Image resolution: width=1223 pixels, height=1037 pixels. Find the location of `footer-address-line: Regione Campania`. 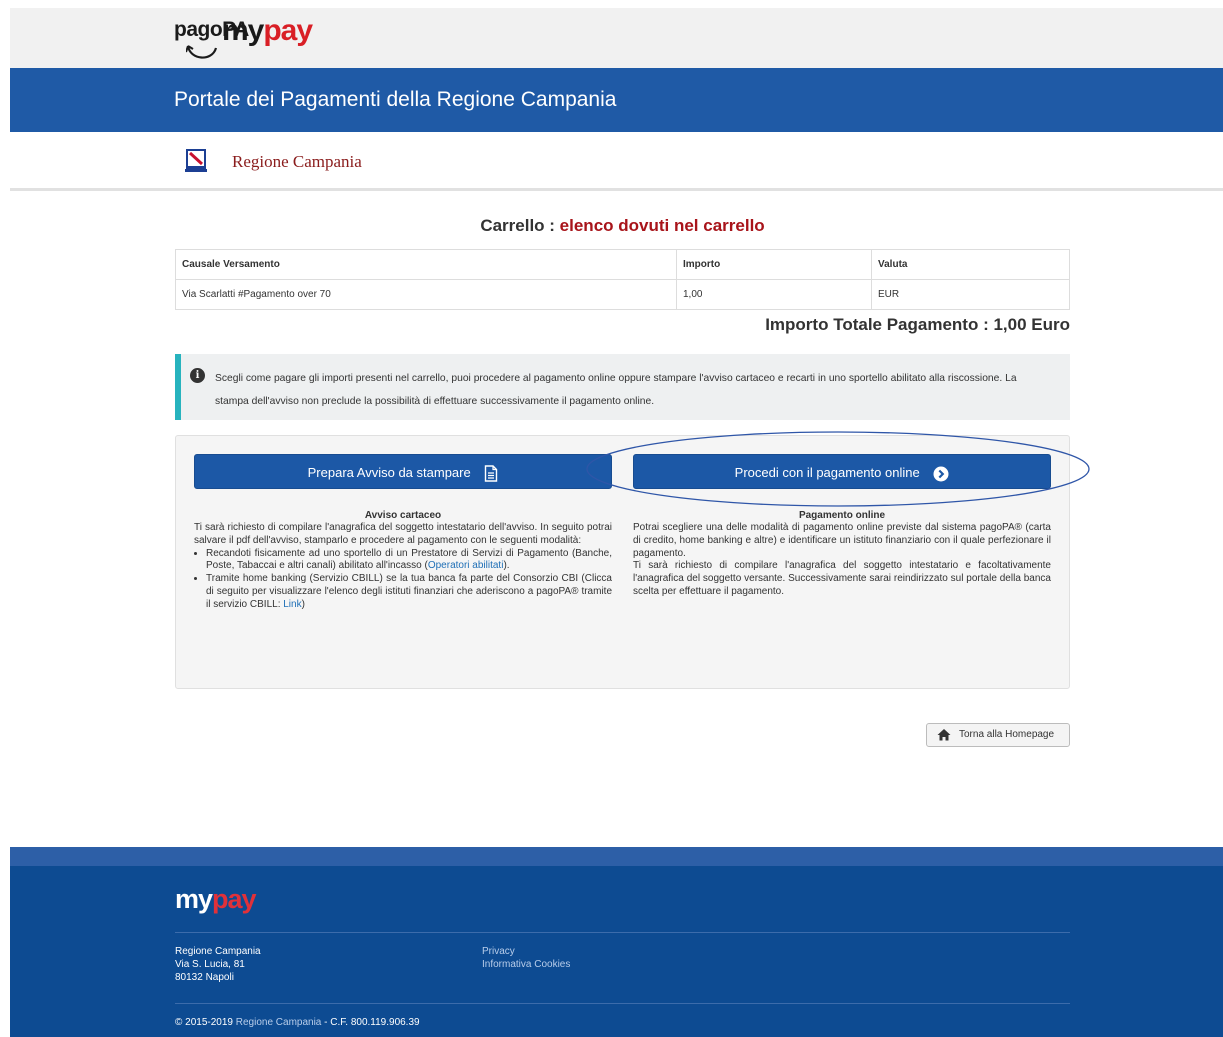

footer-address-line: Regione Campania is located at coordinates (218, 951).